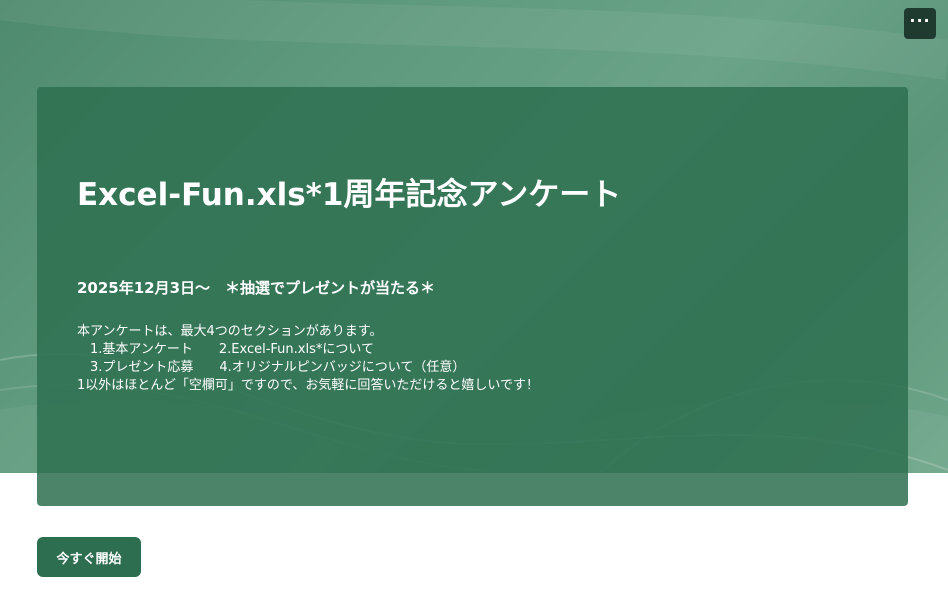 This screenshot has height=599, width=948. Describe the element at coordinates (271, 367) in the screenshot. I see `description-line: 3.プレゼント応募 4.オリジナルピンバッジについて（任意）` at that location.